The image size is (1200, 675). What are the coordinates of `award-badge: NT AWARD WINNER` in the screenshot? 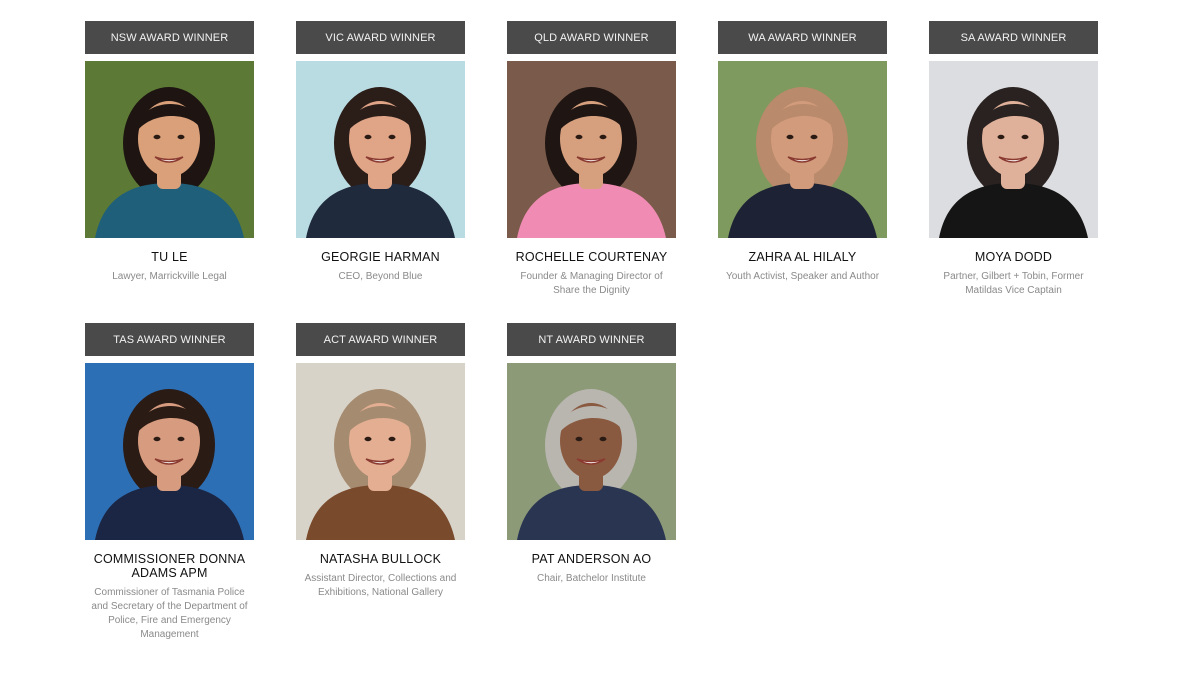 It's located at (591, 339).